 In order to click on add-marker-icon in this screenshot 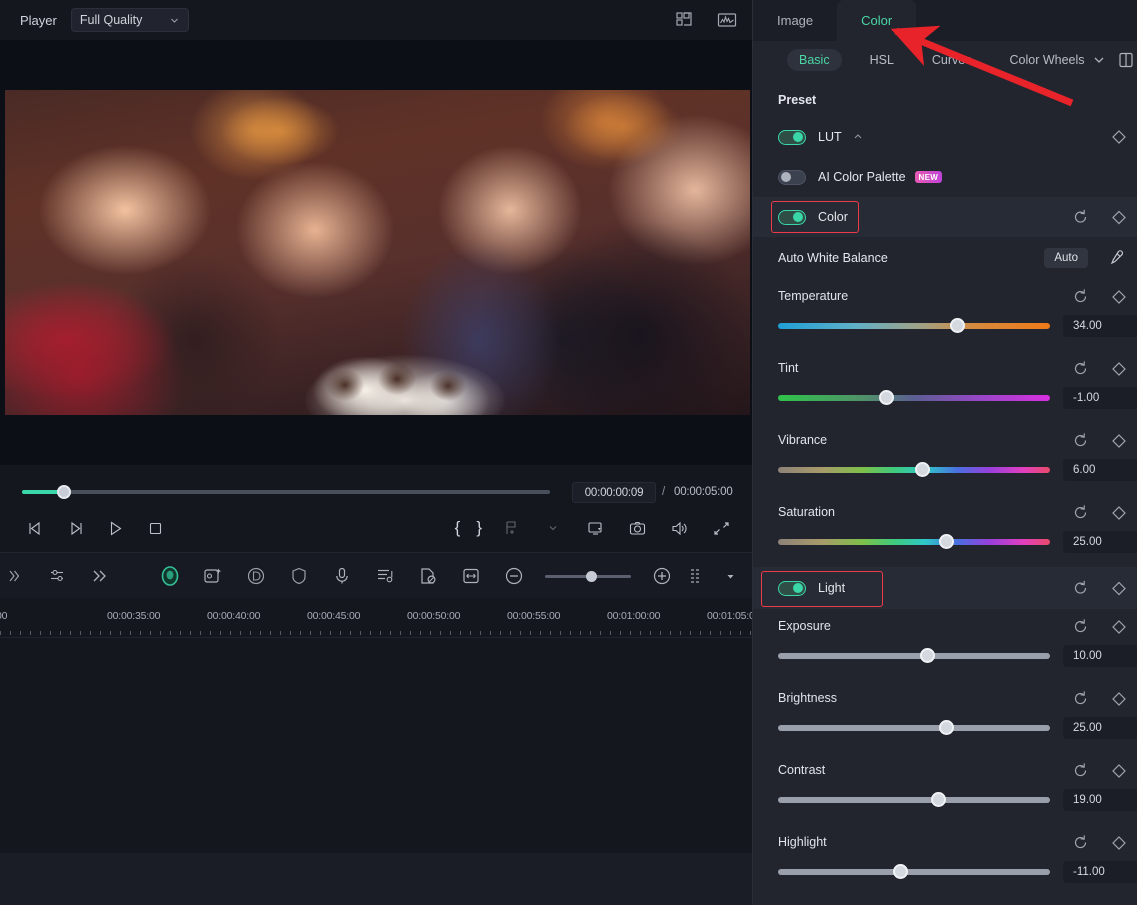, I will do `click(511, 528)`.